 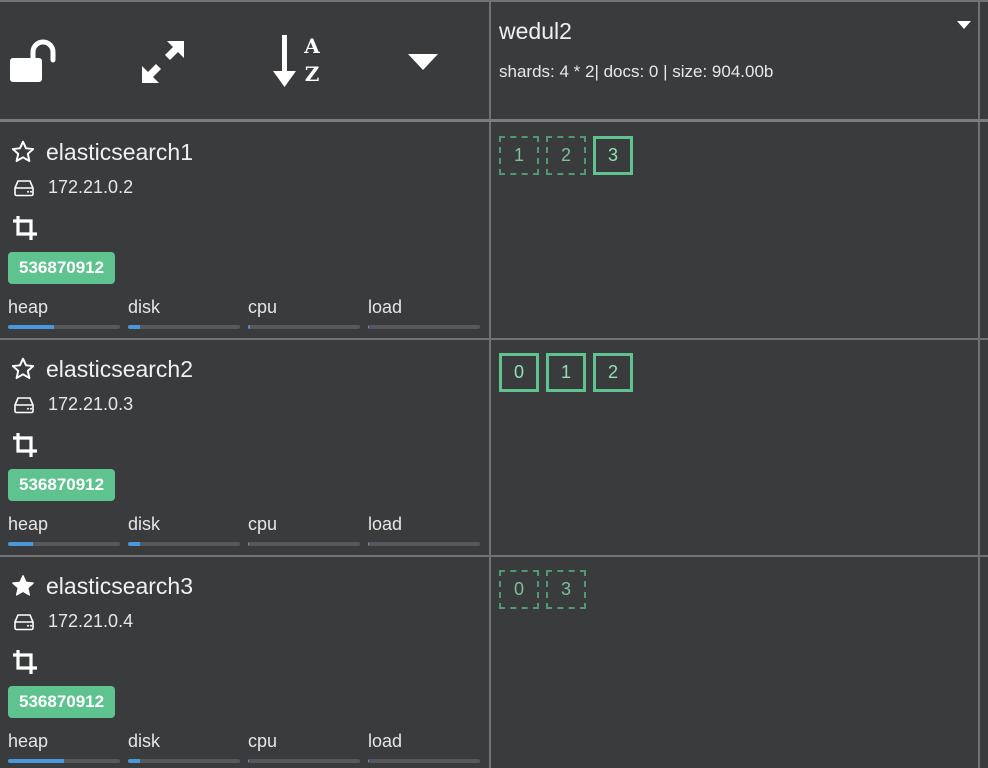 I want to click on index-menu-button, so click(x=964, y=27).